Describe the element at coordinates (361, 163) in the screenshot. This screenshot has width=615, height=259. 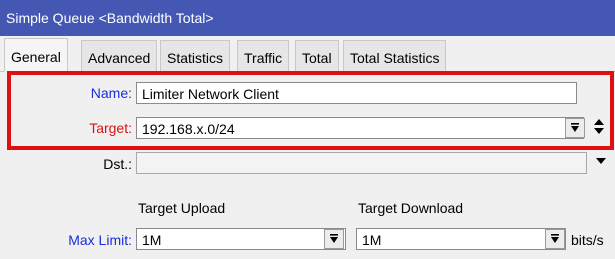
I see `dst-field` at that location.